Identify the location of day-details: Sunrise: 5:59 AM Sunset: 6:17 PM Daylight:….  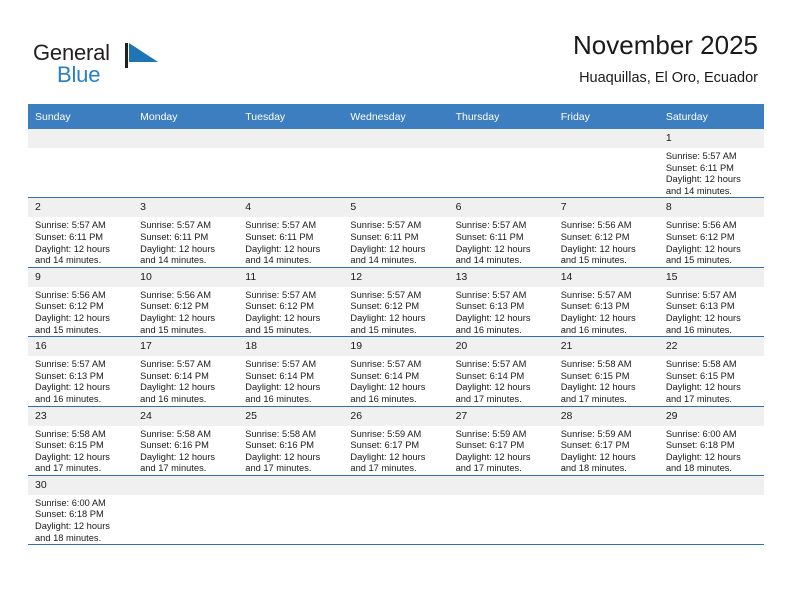
(395, 450).